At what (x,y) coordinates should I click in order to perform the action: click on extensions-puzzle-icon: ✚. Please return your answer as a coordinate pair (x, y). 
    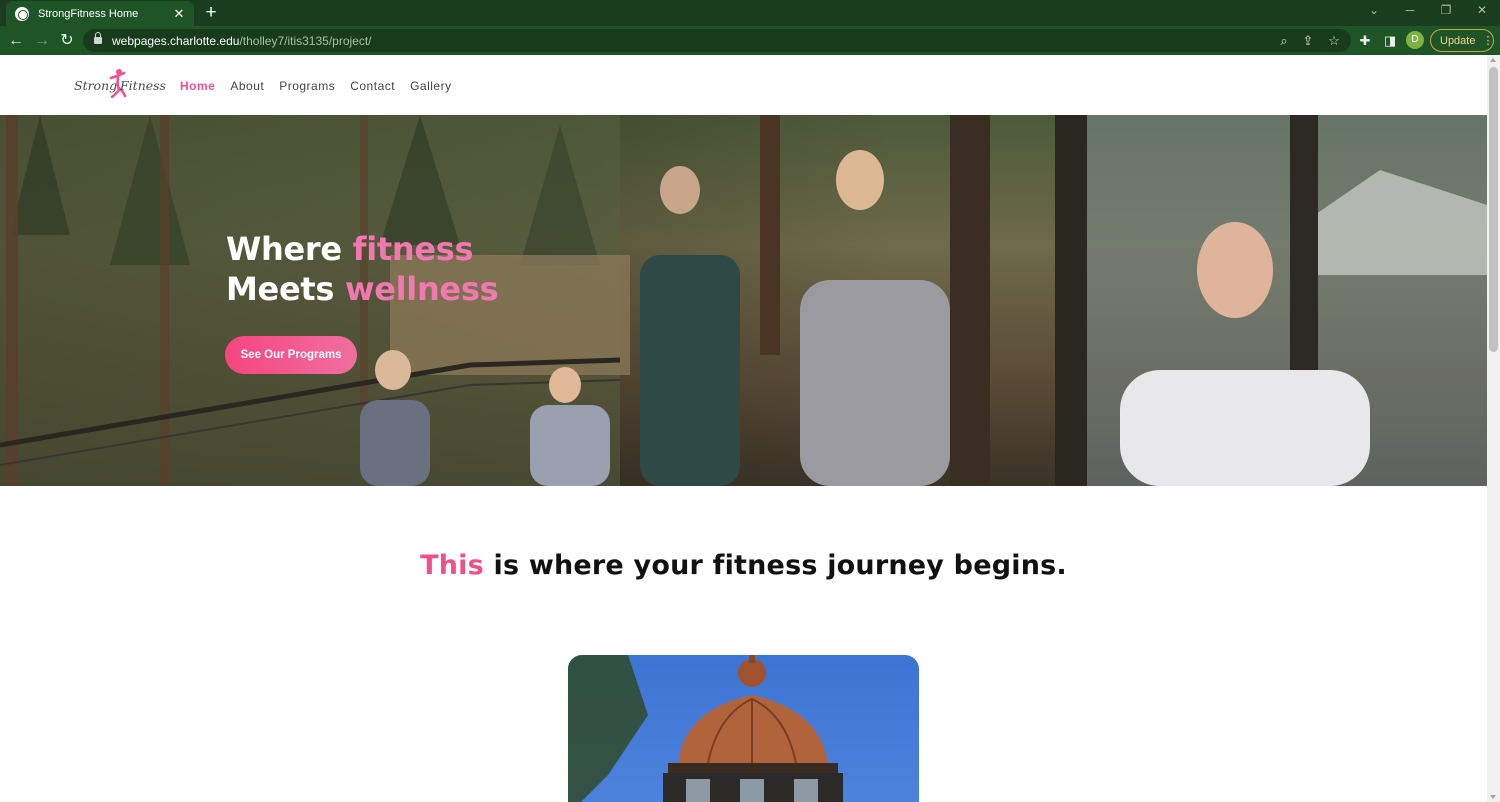
    Looking at the image, I should click on (1365, 41).